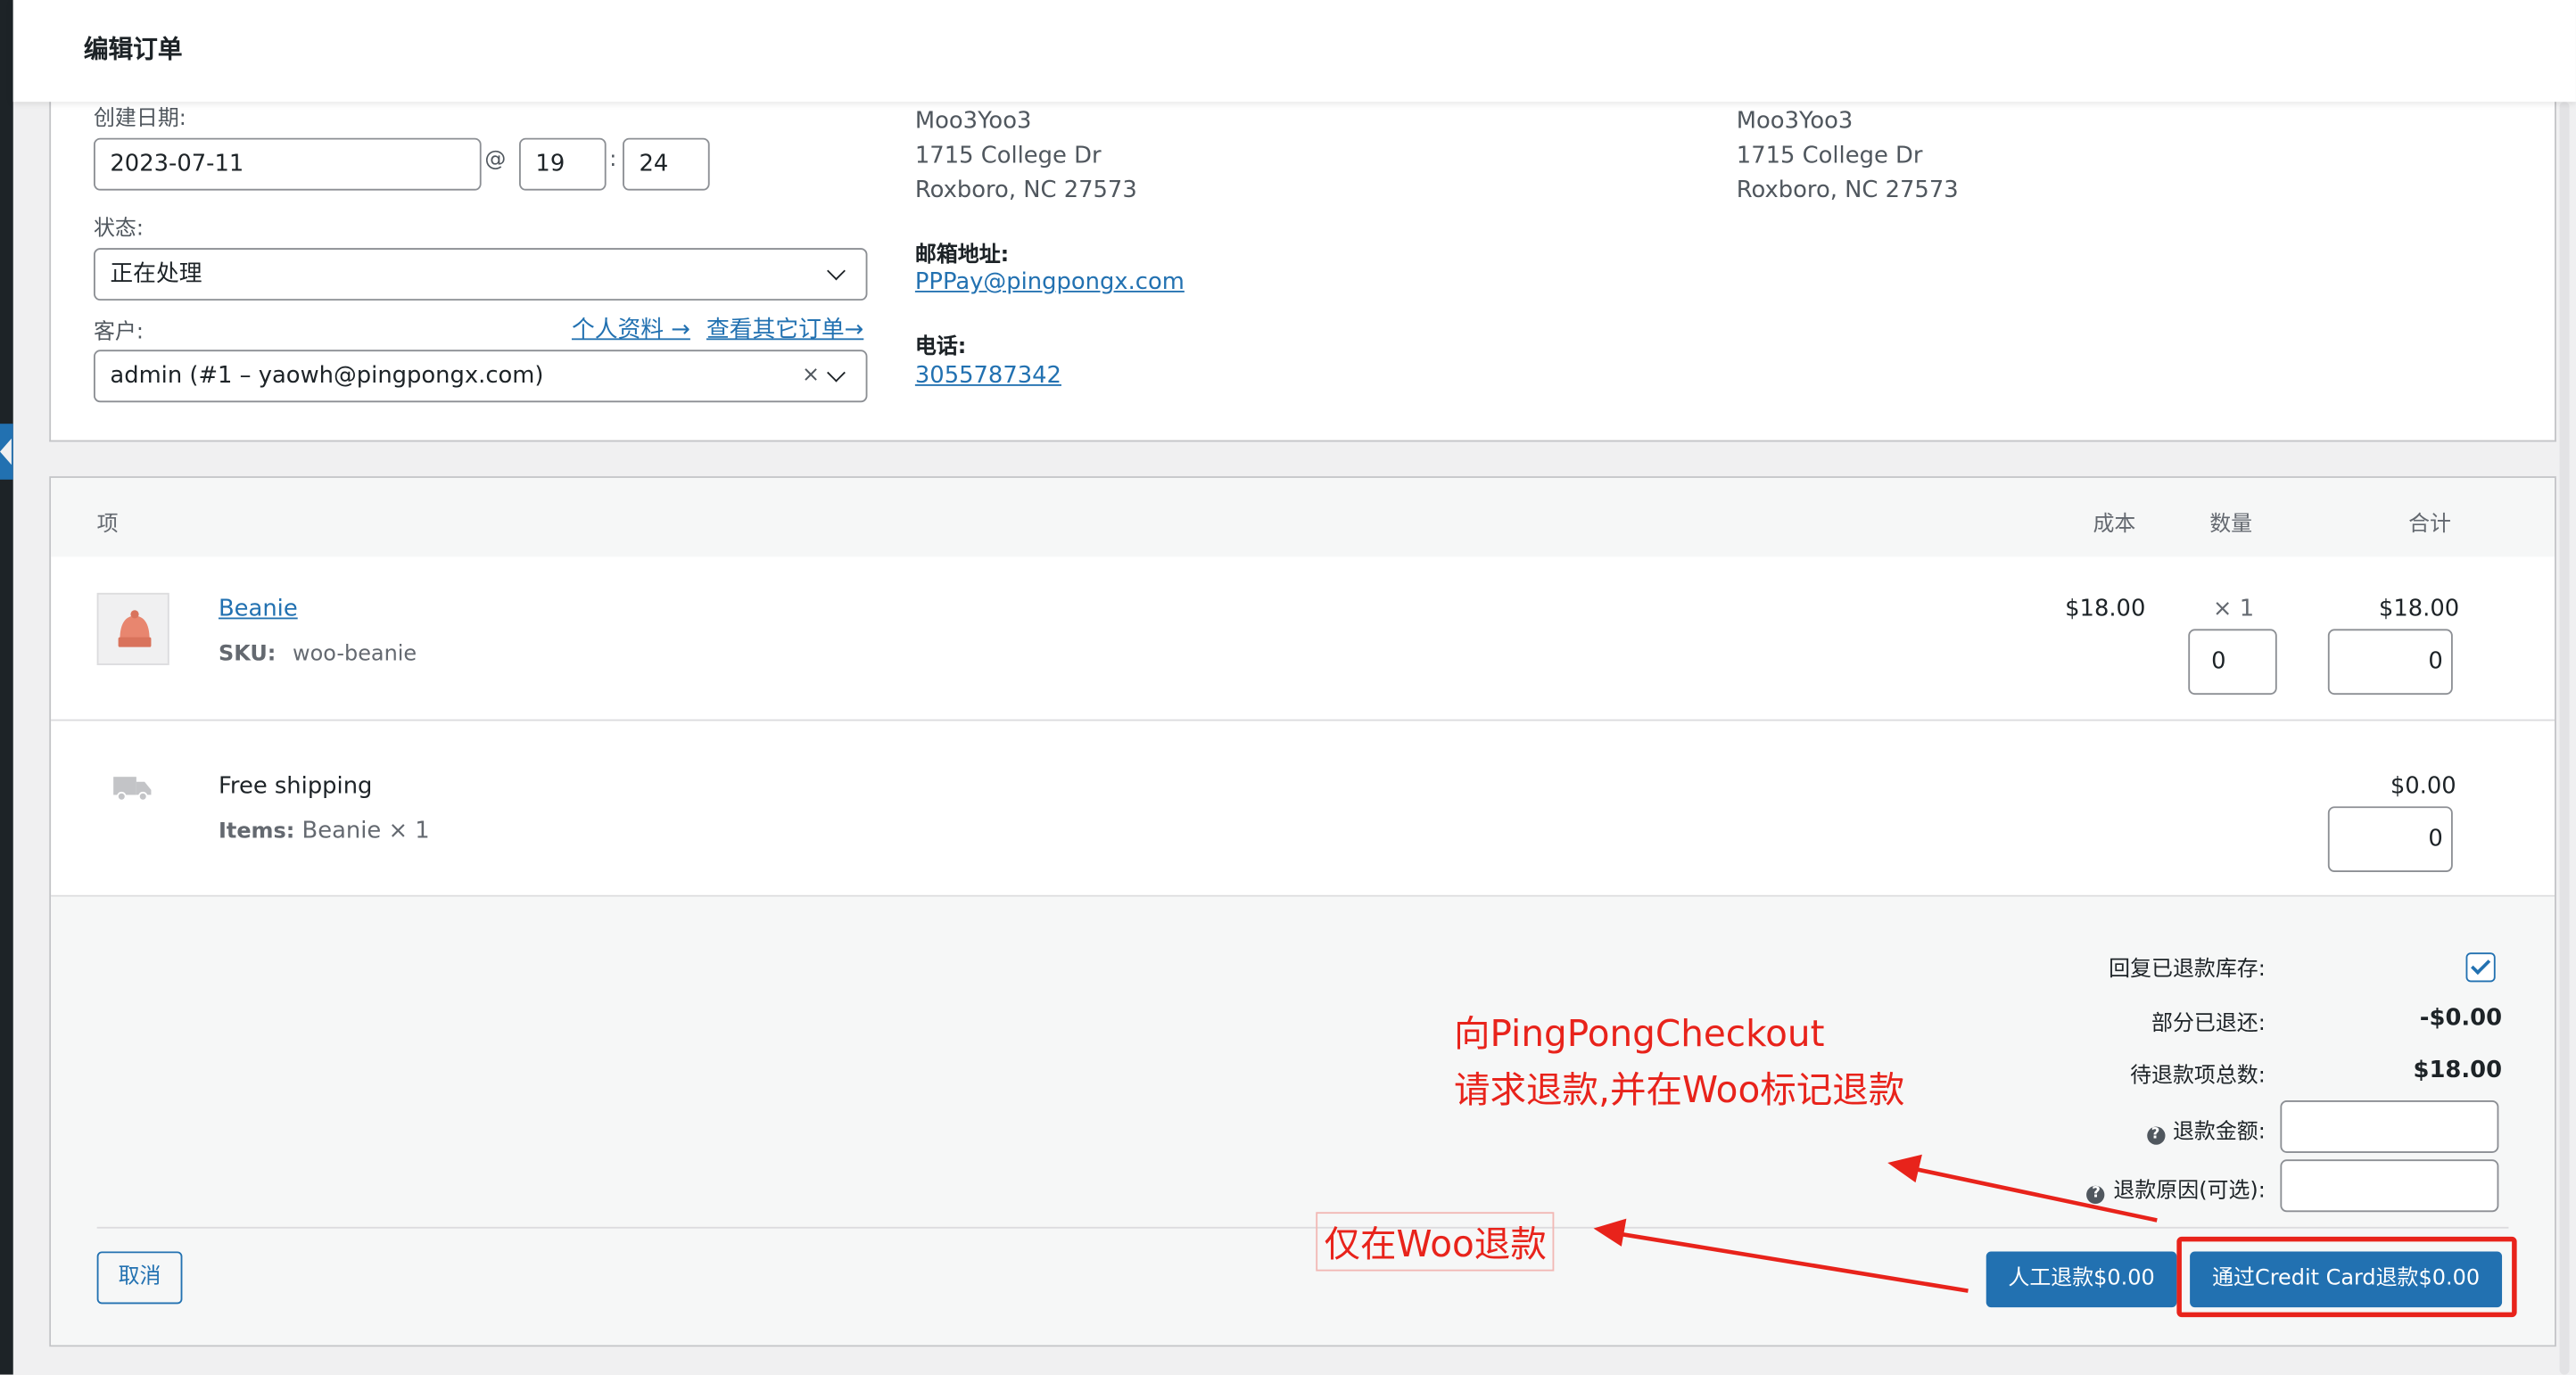  I want to click on annotation-arrows, so click(1875, 1223).